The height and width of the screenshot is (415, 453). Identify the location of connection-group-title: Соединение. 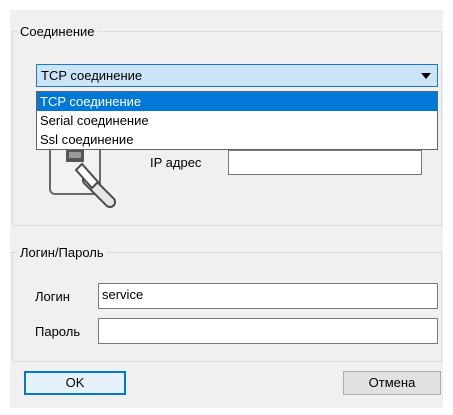
(57, 31).